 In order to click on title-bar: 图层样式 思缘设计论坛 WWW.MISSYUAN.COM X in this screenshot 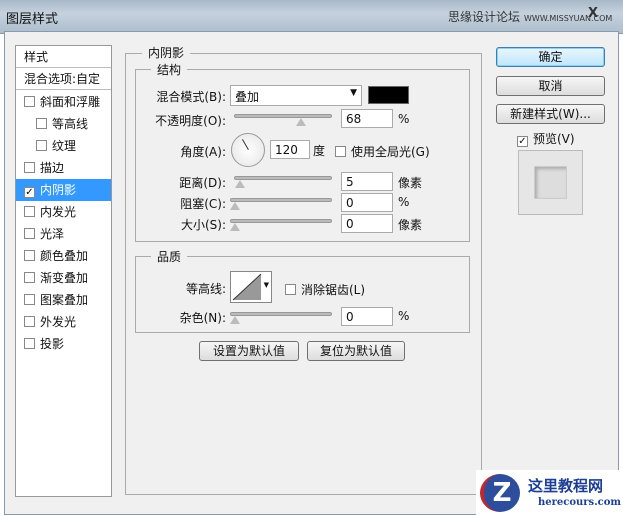, I will do `click(311, 17)`.